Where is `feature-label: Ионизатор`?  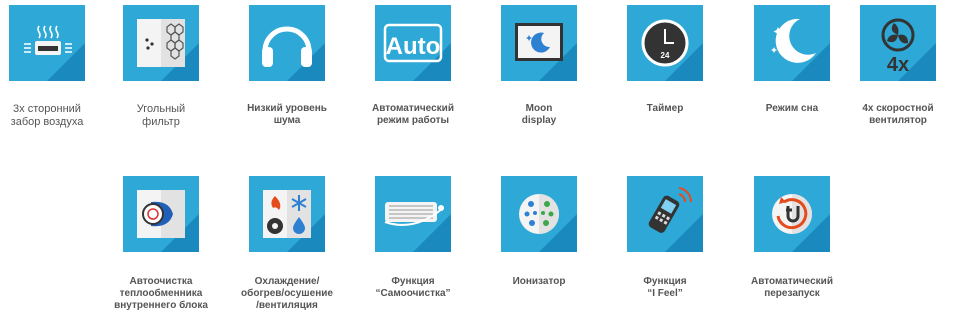 feature-label: Ионизатор is located at coordinates (539, 281).